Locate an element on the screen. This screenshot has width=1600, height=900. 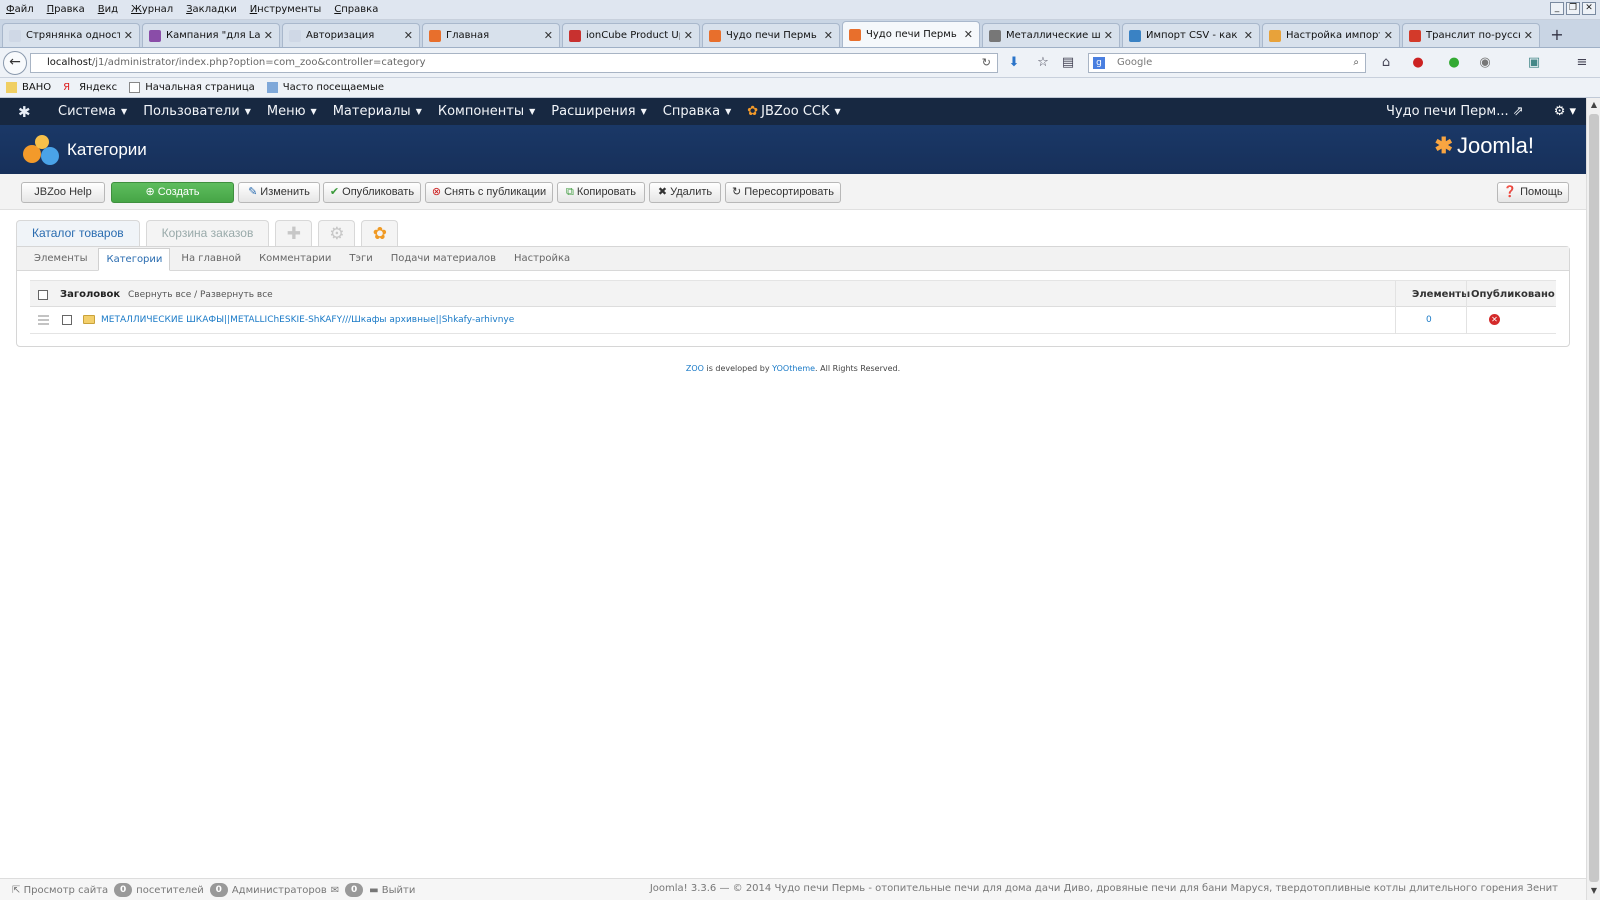
bookmark-item: Часто посещаемые is located at coordinates (325, 87).